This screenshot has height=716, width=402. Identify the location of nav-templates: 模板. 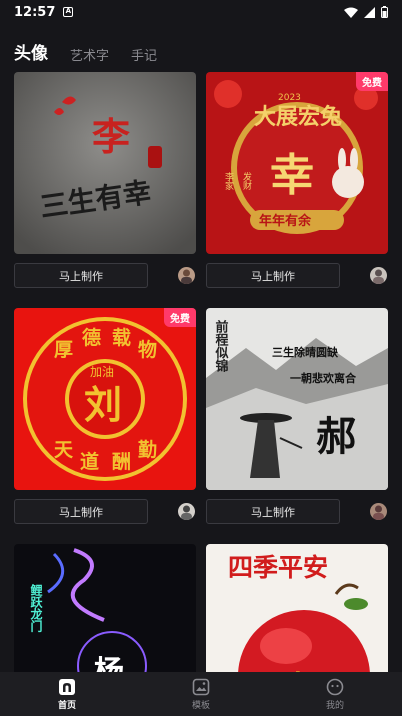
(201, 694).